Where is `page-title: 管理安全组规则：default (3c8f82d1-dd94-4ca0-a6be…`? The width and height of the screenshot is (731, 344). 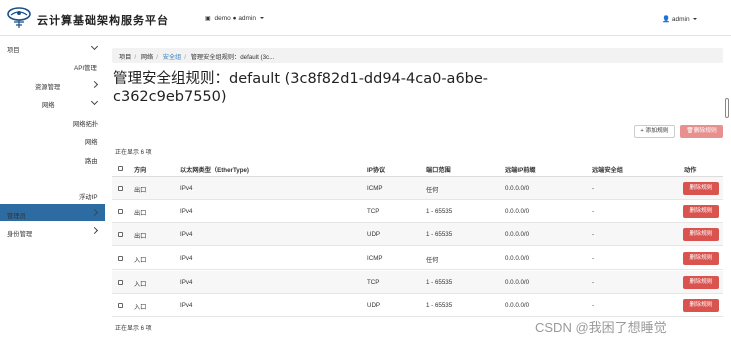 page-title: 管理安全组规则：default (3c8f82d1-dd94-4ca0-a6be… is located at coordinates (313, 88).